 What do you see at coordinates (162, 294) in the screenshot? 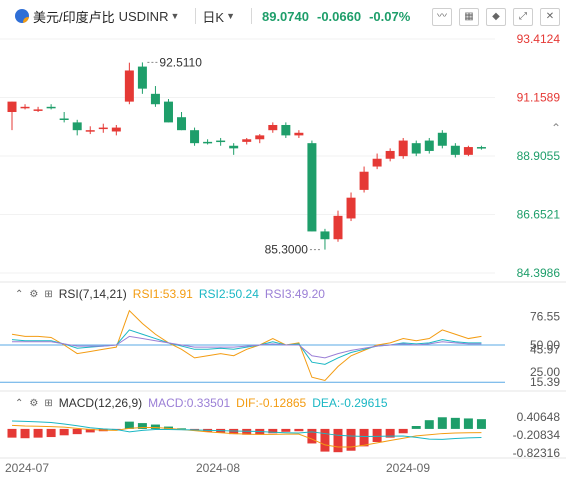
I see `rsi1-value: RSI1:53.91` at bounding box center [162, 294].